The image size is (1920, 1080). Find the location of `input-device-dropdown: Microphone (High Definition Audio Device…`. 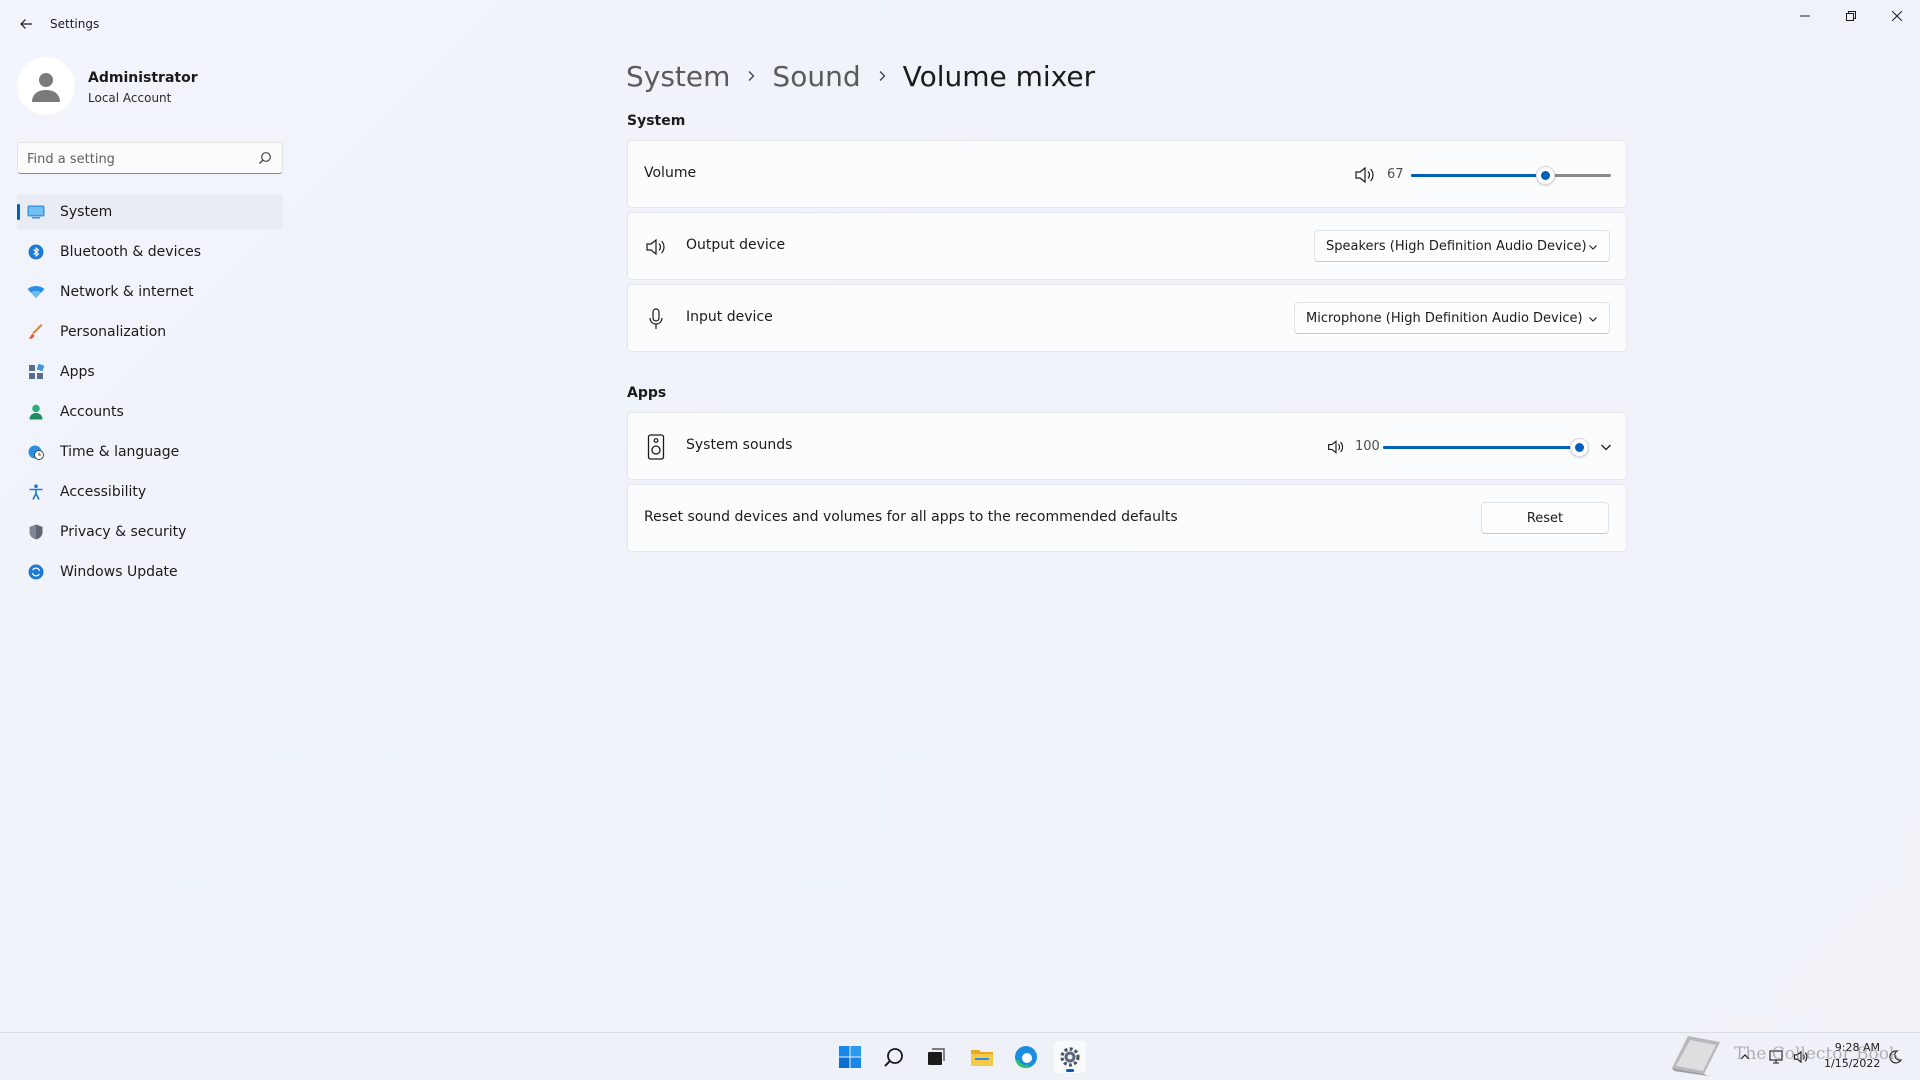

input-device-dropdown: Microphone (High Definition Audio Device… is located at coordinates (1452, 318).